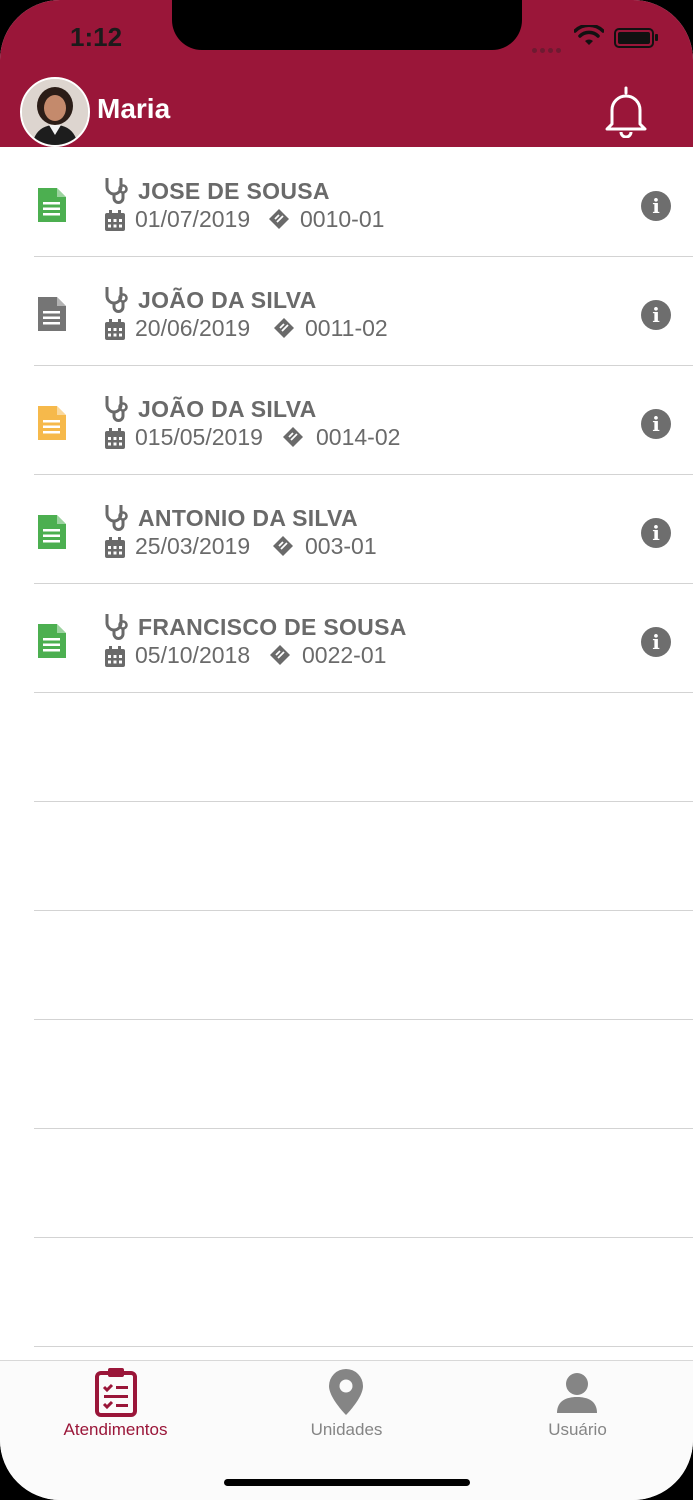 The image size is (693, 1500). I want to click on tab-label: Atendimentos, so click(115, 1429).